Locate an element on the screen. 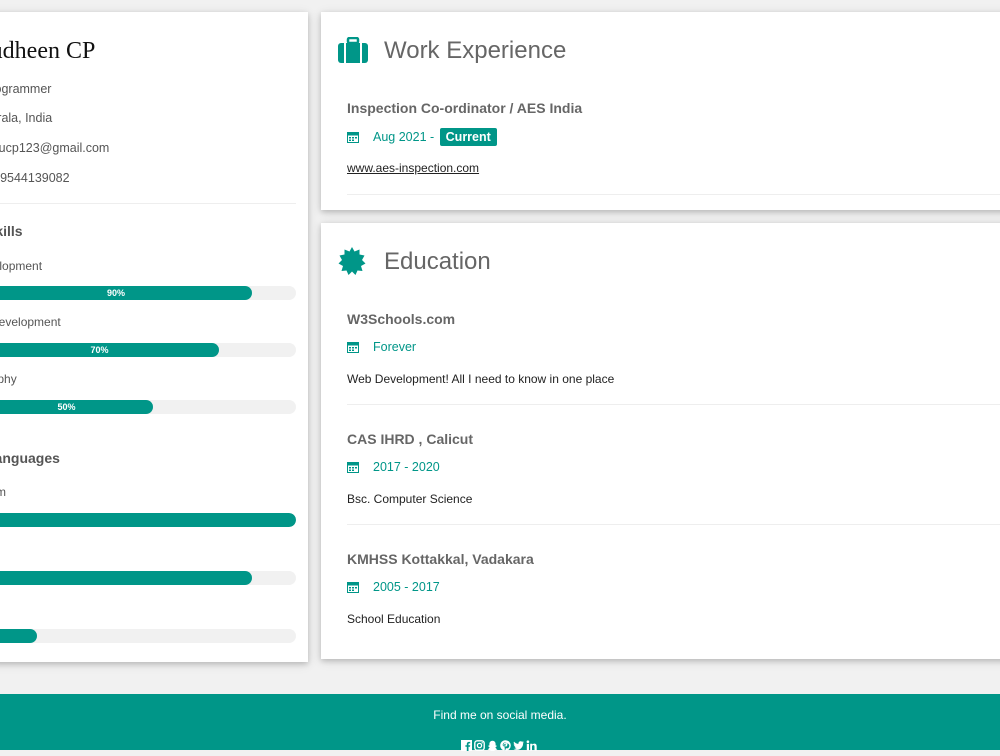 The width and height of the screenshot is (1000, 756). school-date-text: Forever is located at coordinates (395, 347).